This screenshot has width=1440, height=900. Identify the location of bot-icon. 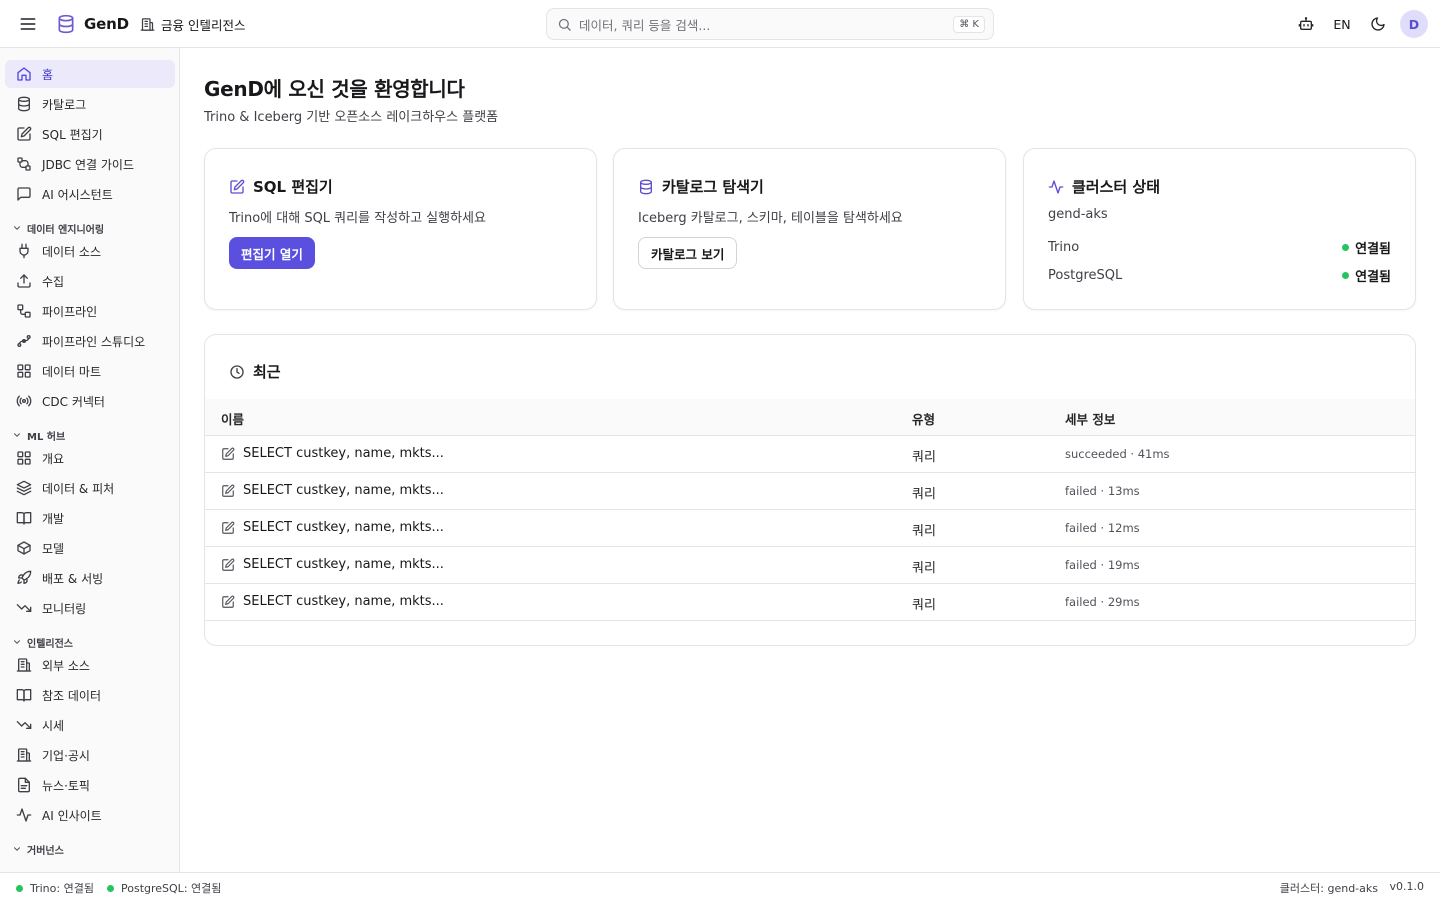
(1306, 24).